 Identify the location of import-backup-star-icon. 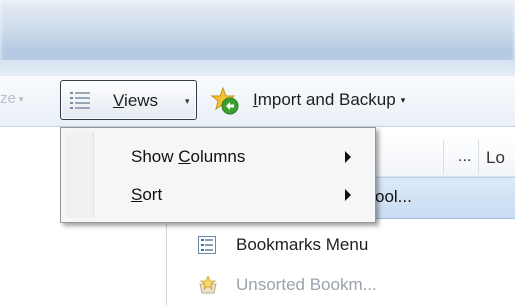
(224, 100).